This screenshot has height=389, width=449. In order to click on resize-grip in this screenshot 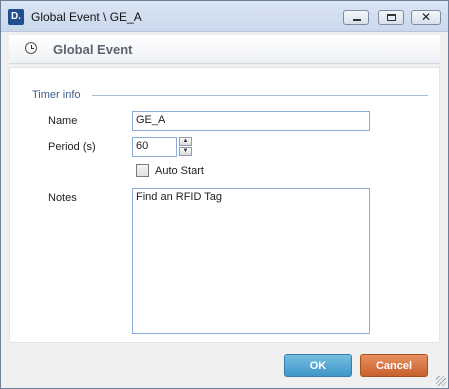, I will do `click(441, 381)`.